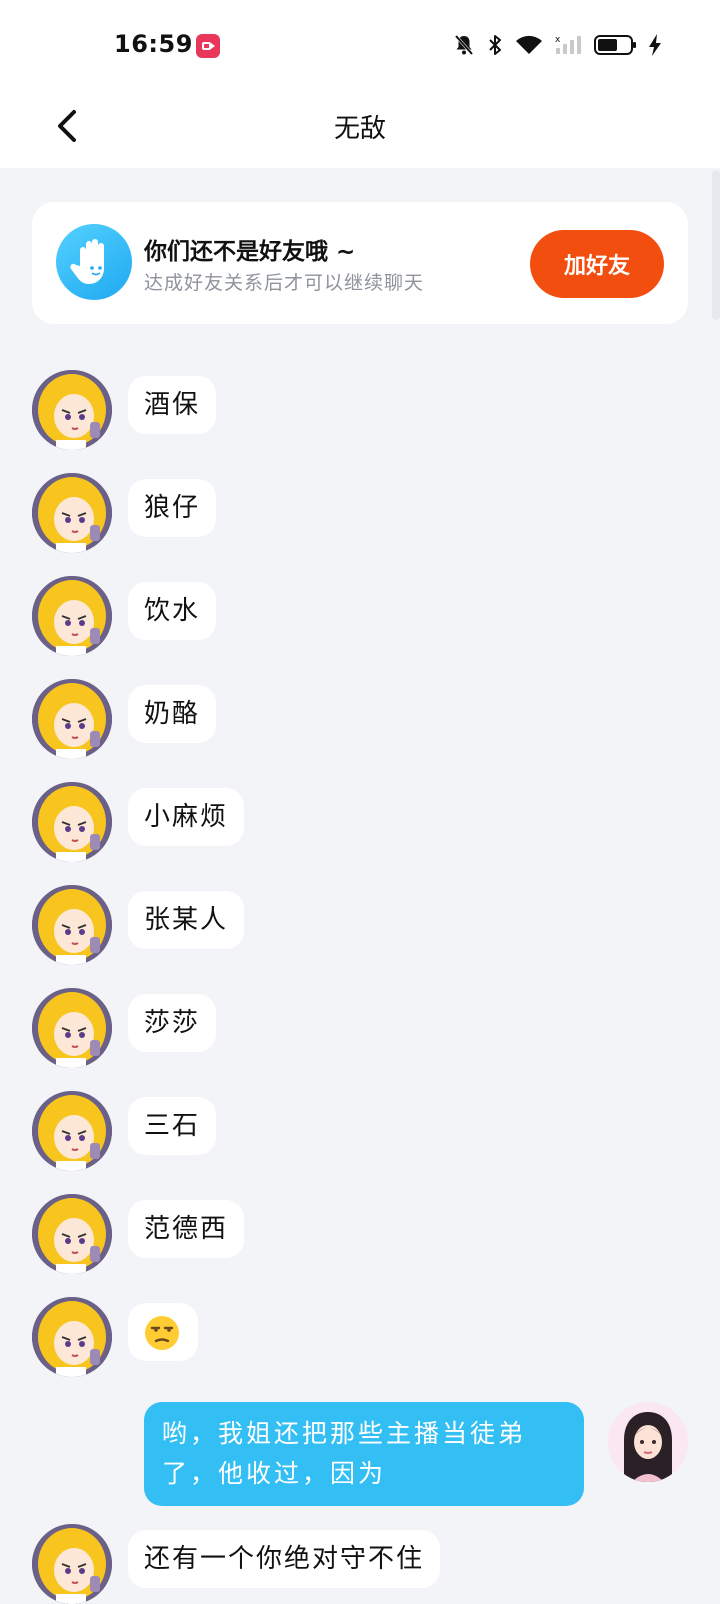 The height and width of the screenshot is (1604, 720). I want to click on chat-header: 无敌, so click(360, 129).